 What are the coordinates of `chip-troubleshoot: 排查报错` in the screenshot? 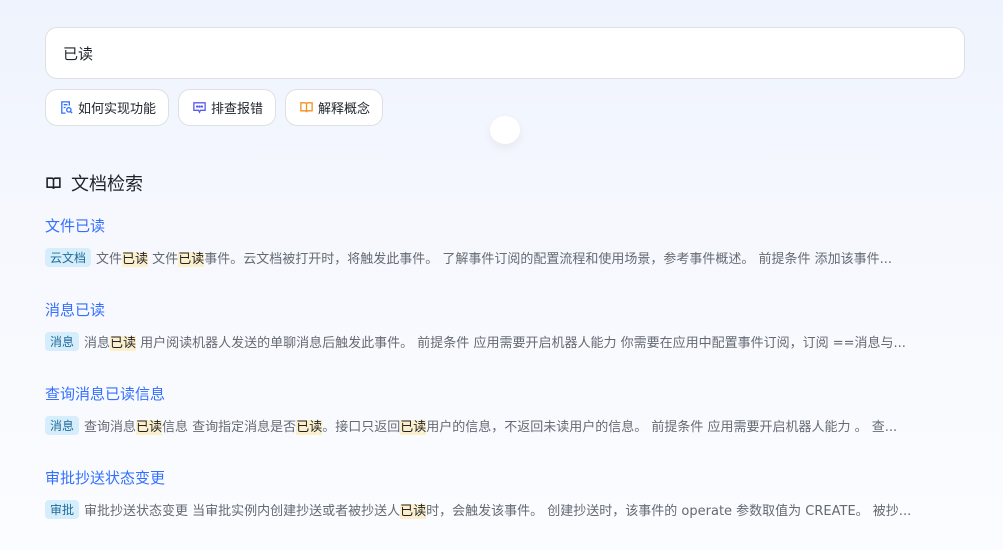 It's located at (227, 107).